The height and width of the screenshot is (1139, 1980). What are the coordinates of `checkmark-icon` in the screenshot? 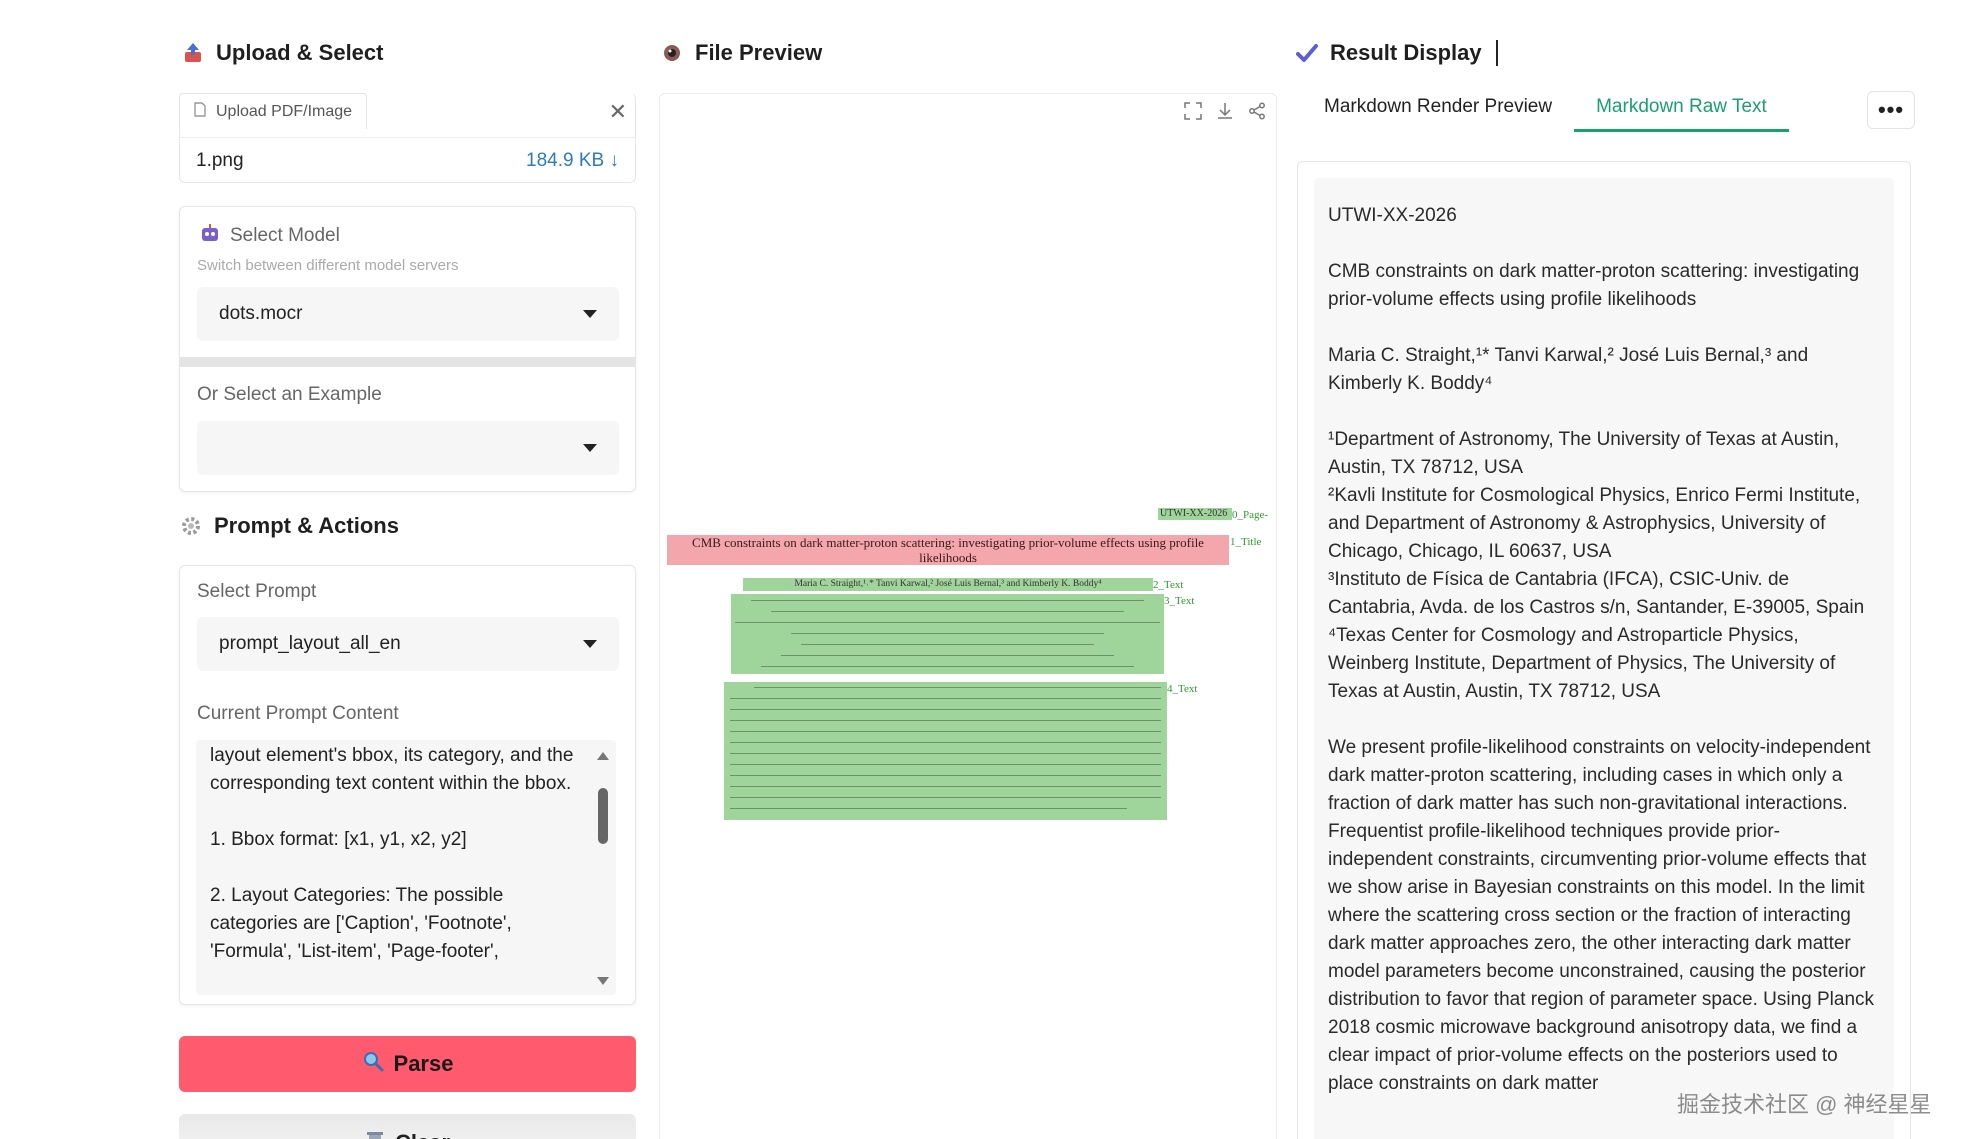 It's located at (1307, 53).